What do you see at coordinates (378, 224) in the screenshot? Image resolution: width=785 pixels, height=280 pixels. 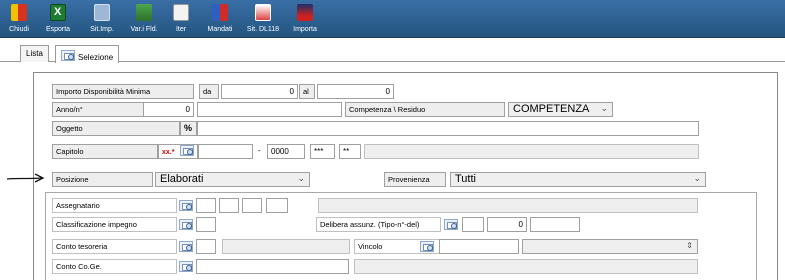 I see `delibera-label: Delibera assunz. (Tipo-n°-del)` at bounding box center [378, 224].